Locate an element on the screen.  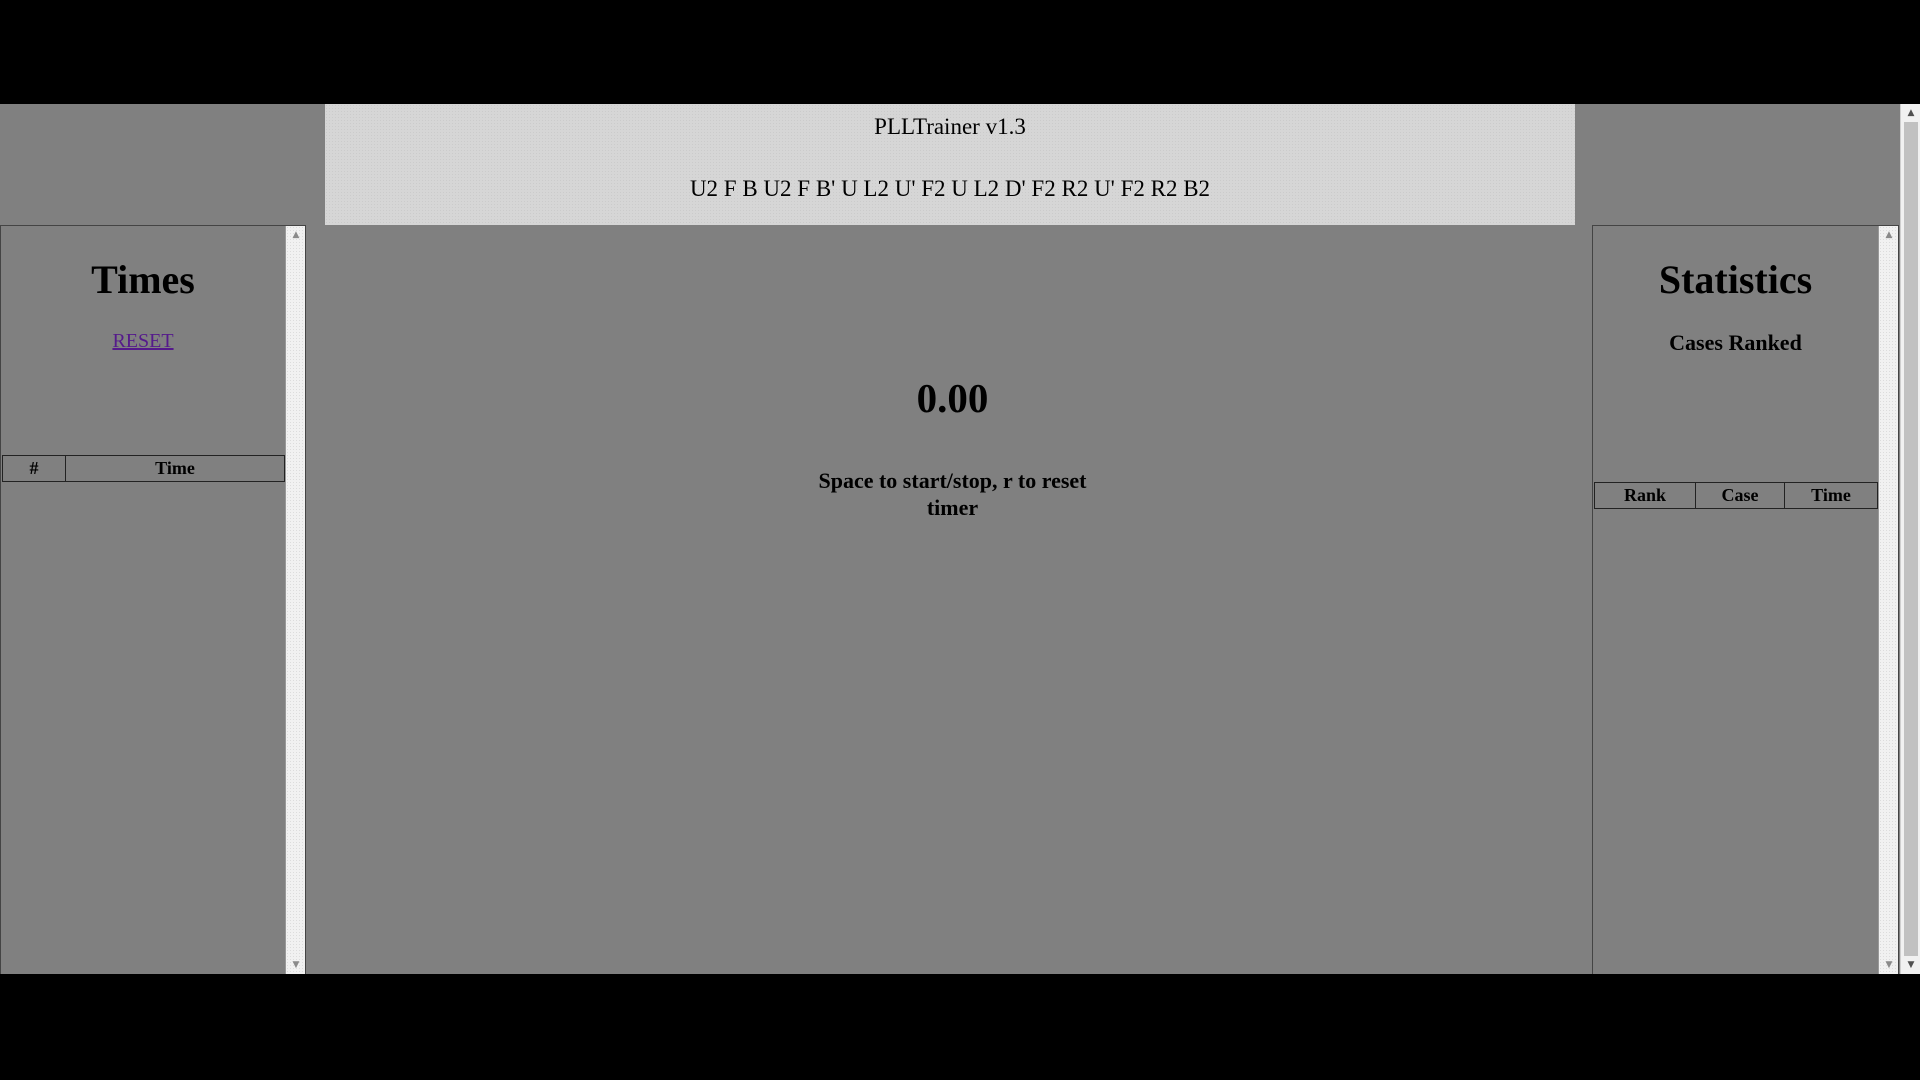
statistics-panel-content: Statistics Cases Ranked Rank Case Time is located at coordinates (1735, 600).